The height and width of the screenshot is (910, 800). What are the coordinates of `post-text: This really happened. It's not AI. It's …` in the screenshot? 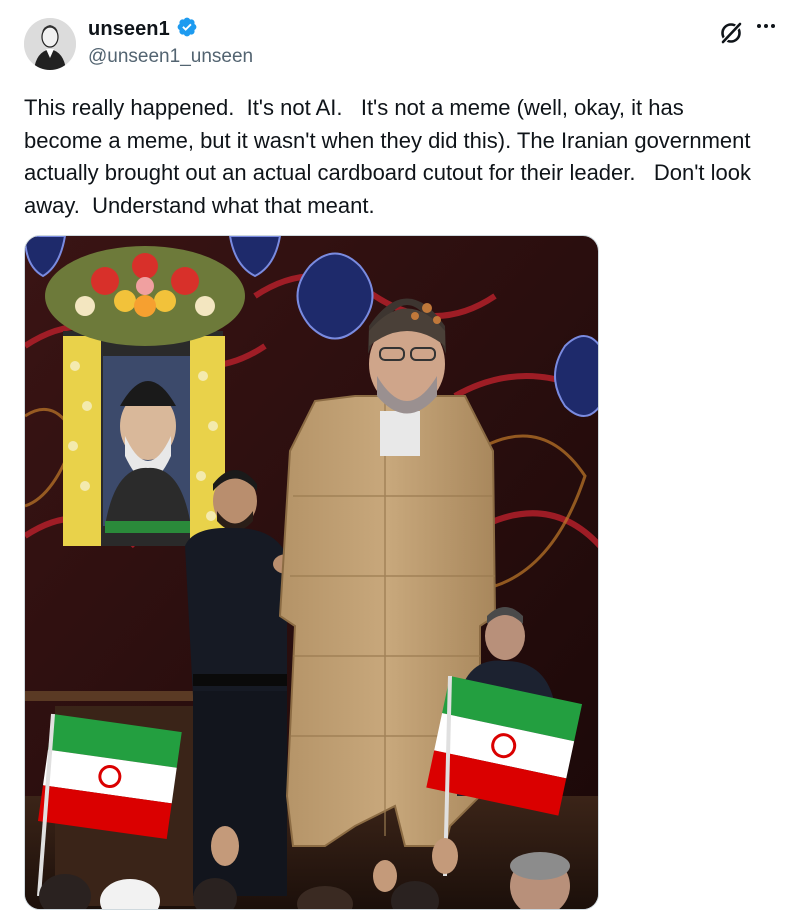 It's located at (391, 156).